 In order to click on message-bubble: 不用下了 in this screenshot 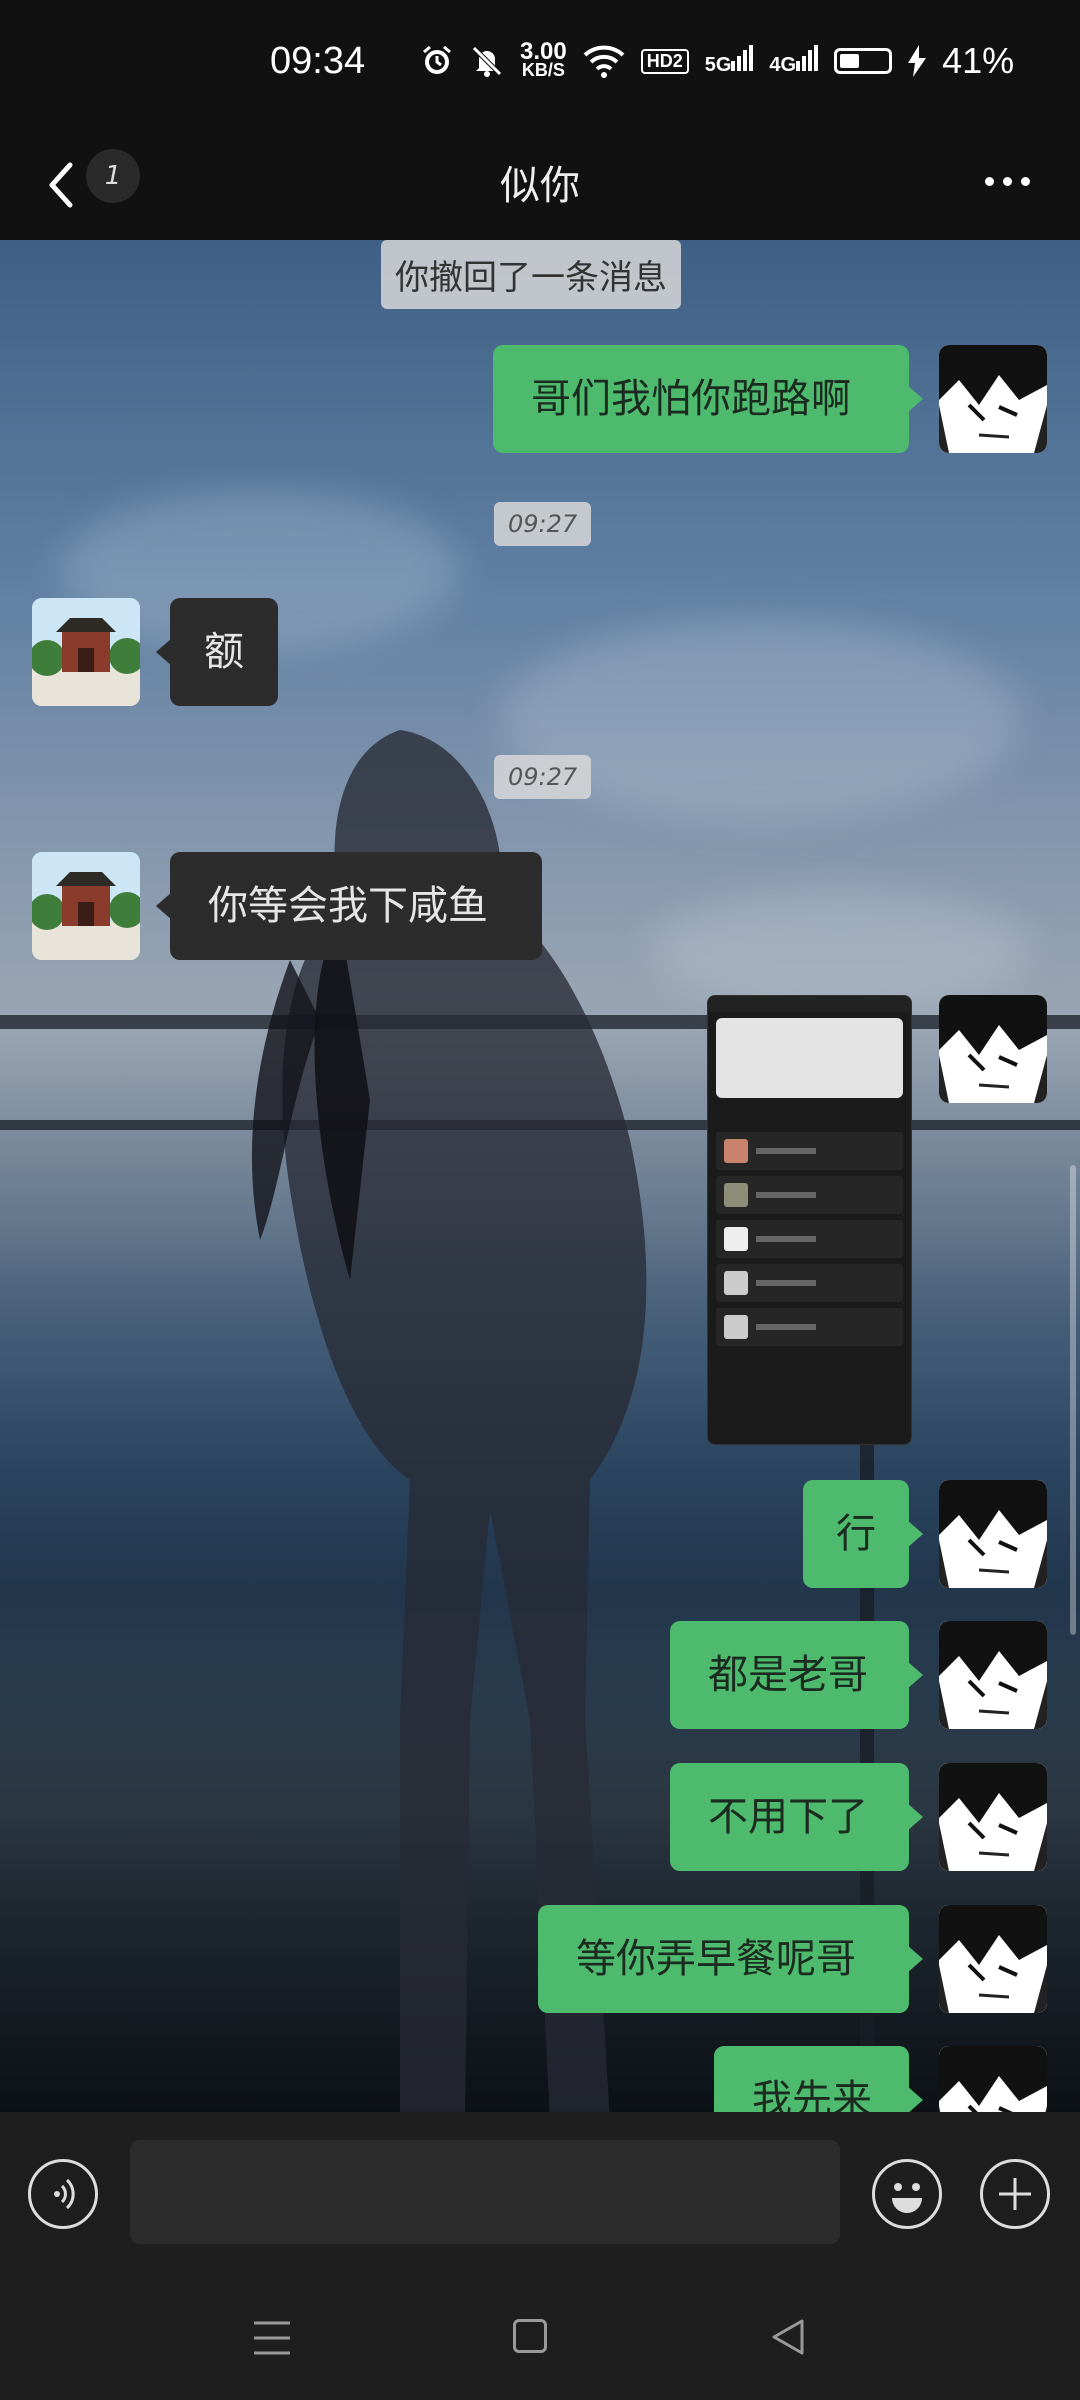, I will do `click(796, 1817)`.